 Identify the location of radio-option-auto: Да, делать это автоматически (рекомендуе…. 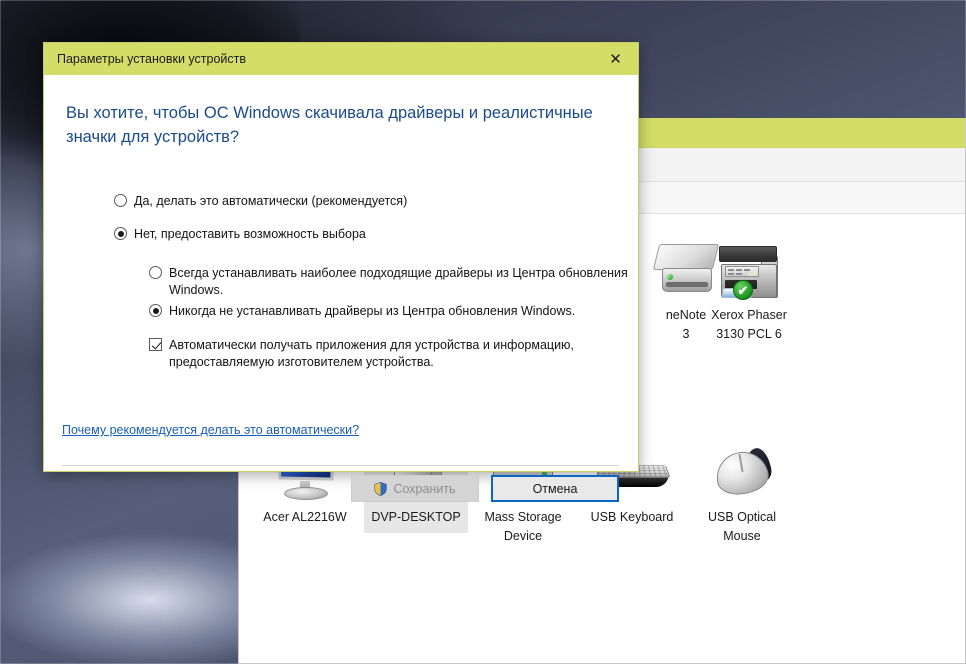
(260, 201).